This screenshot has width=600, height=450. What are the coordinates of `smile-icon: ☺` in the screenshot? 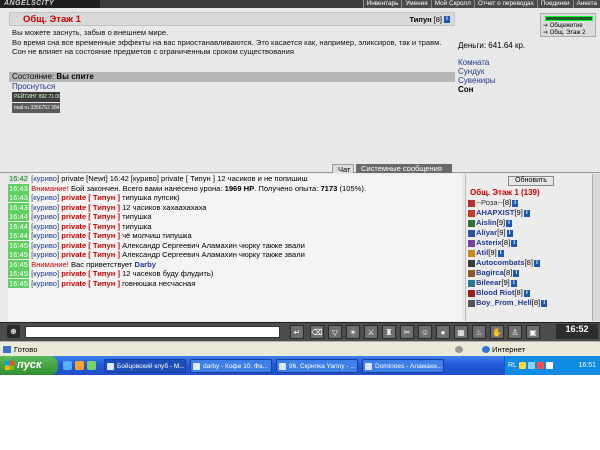 It's located at (425, 332).